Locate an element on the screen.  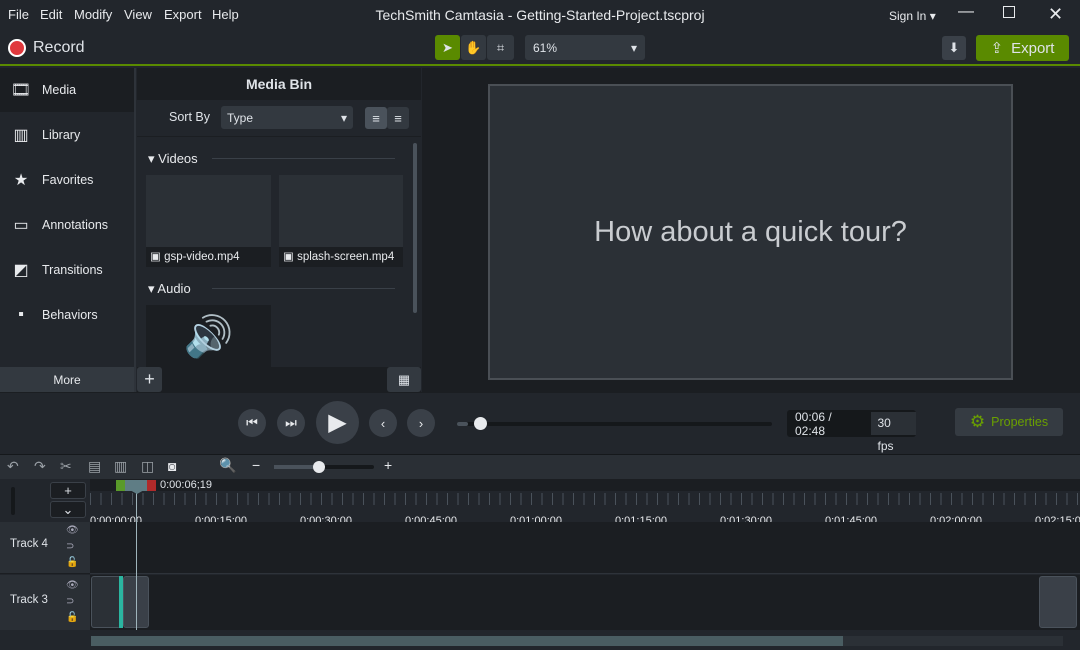
track-3-header: Track 3 👁 ⊃ 🔓 is located at coordinates (45, 602).